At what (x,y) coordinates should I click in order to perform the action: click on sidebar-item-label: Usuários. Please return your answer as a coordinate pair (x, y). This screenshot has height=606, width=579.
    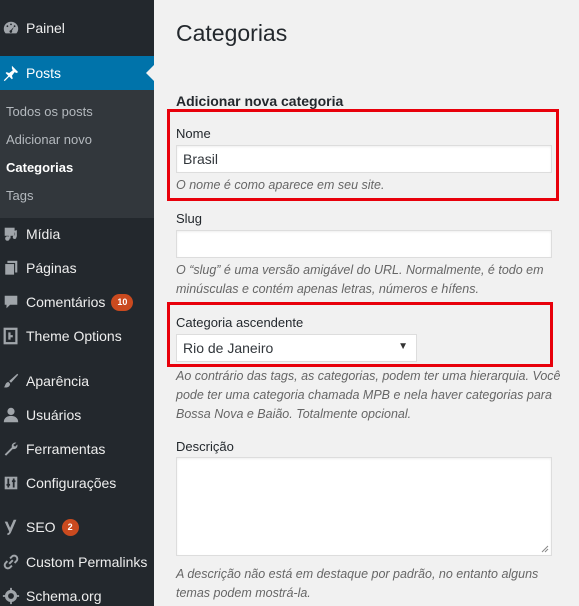
    Looking at the image, I should click on (54, 415).